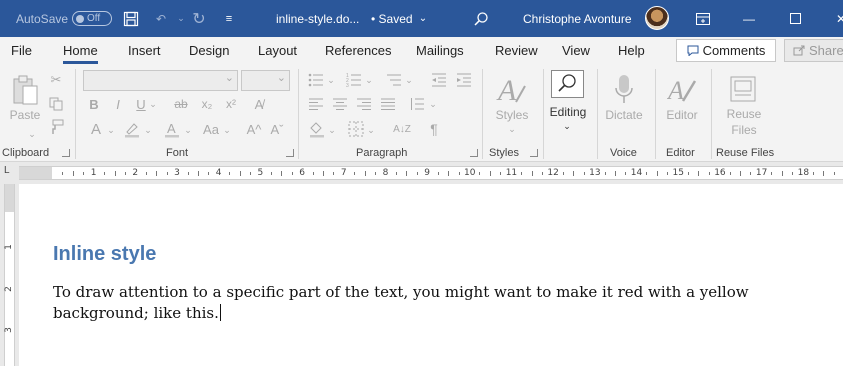  I want to click on shading-chevron-down-icon: ⌄, so click(332, 130).